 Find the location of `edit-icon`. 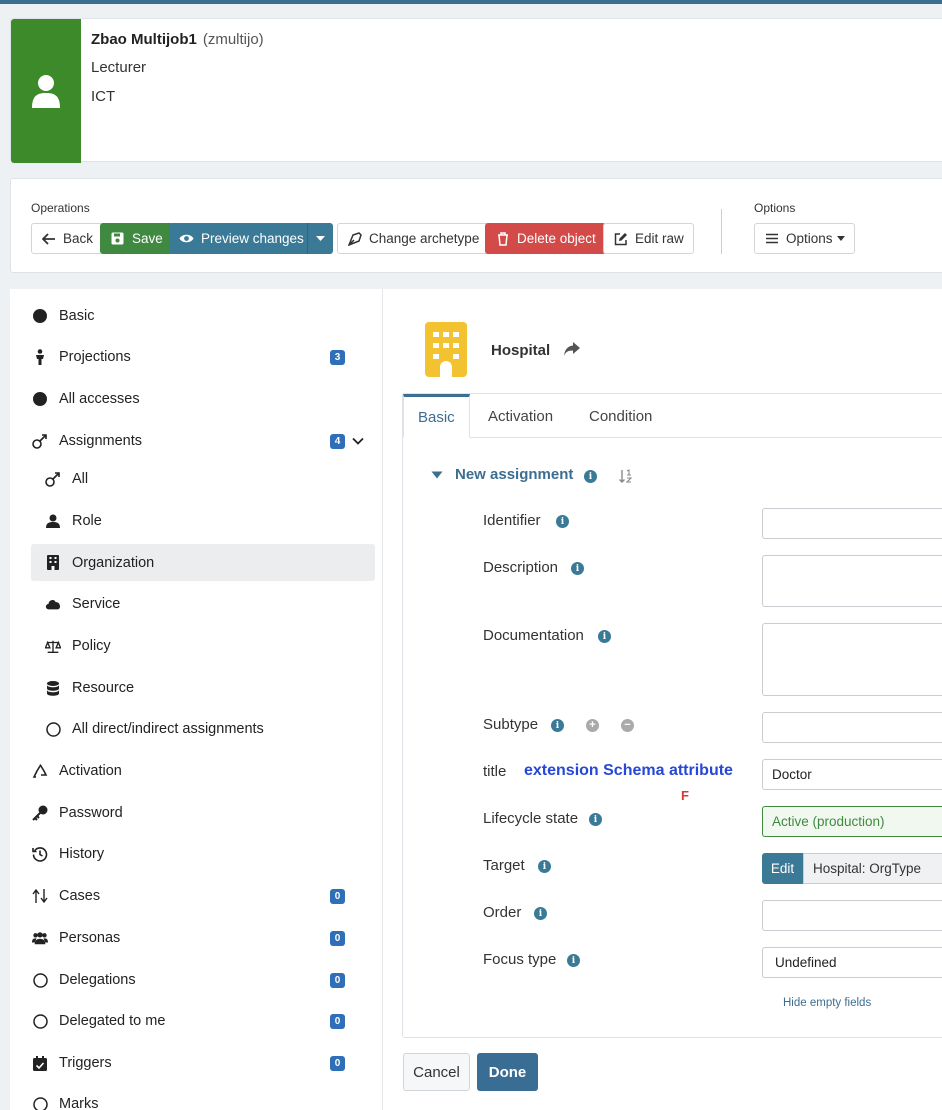

edit-icon is located at coordinates (620, 238).